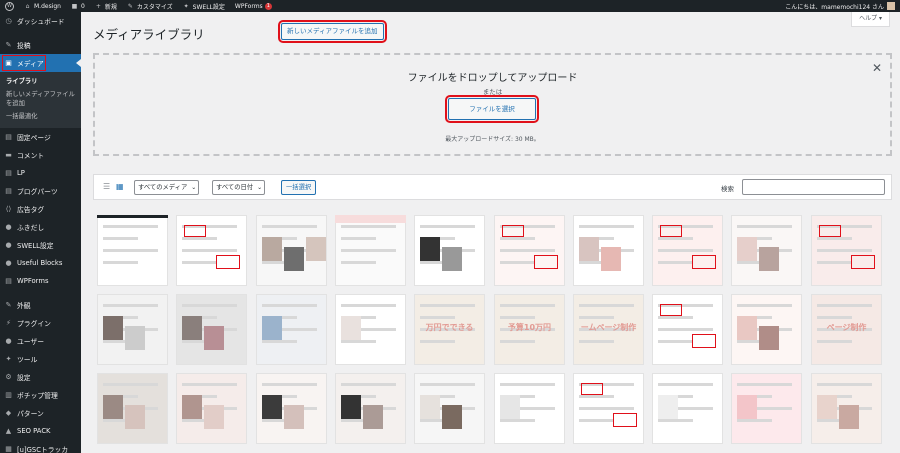 This screenshot has height=453, width=900. I want to click on sidebar-item-swell-settings: ● SWELL設定, so click(40, 245).